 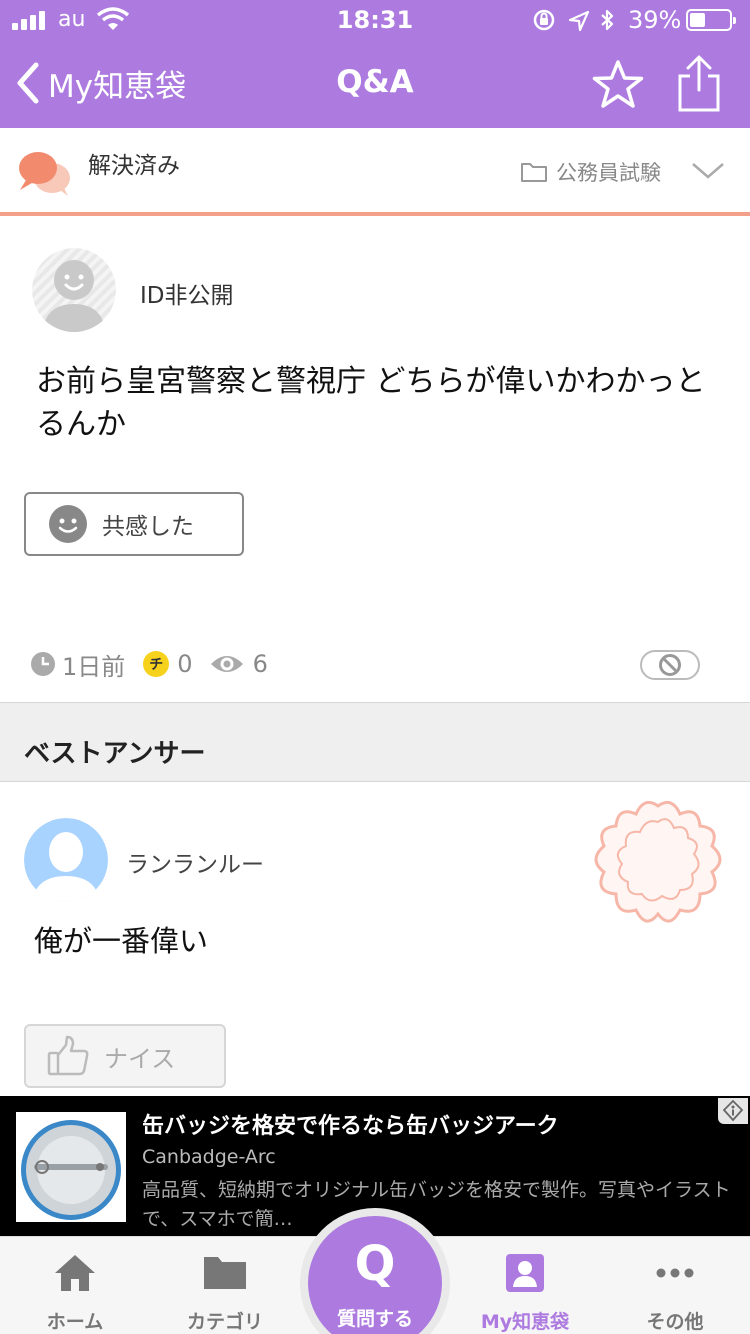 What do you see at coordinates (699, 84) in the screenshot?
I see `share-icon` at bounding box center [699, 84].